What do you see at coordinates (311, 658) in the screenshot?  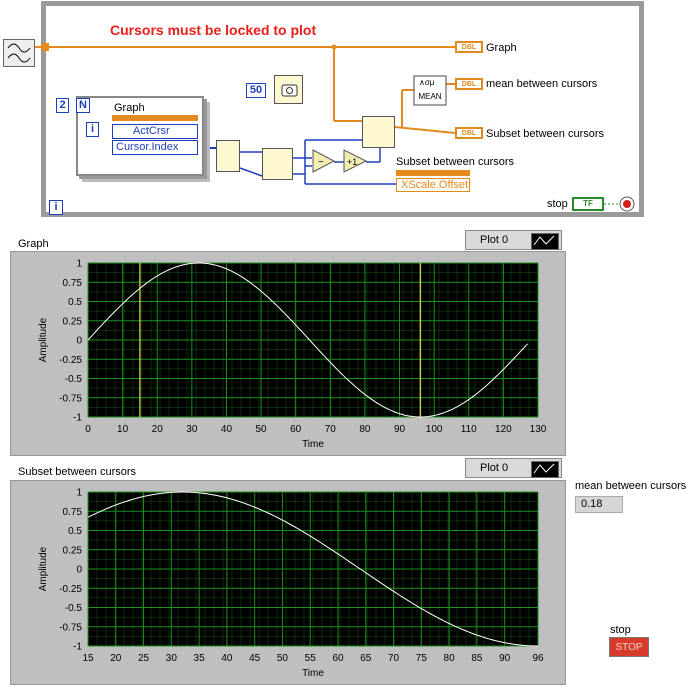 I see `x-tick-label: 55` at bounding box center [311, 658].